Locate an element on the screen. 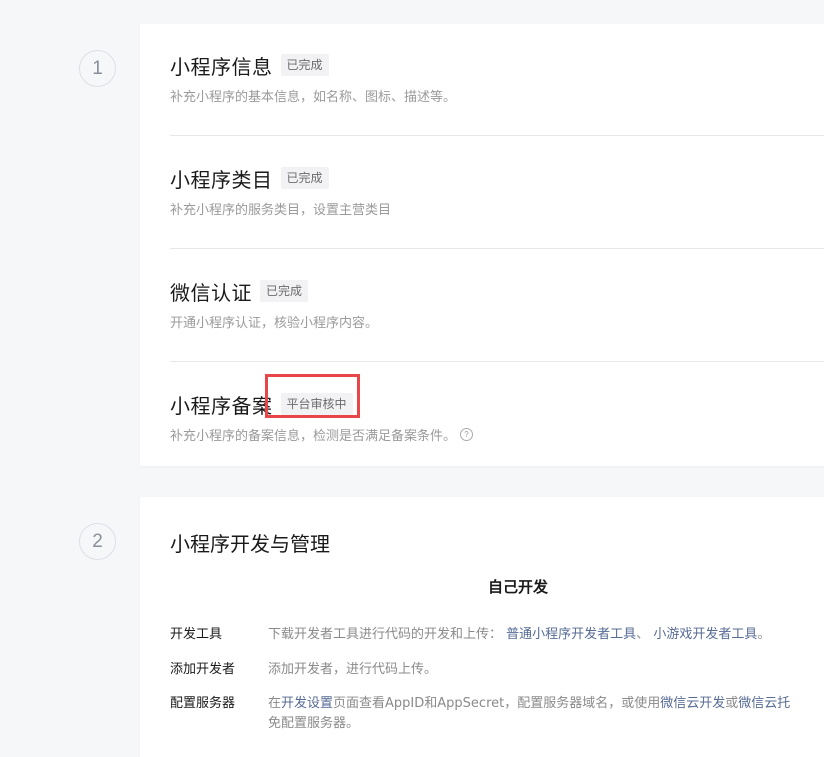  dev-settings-link: 开发设置 is located at coordinates (307, 703).